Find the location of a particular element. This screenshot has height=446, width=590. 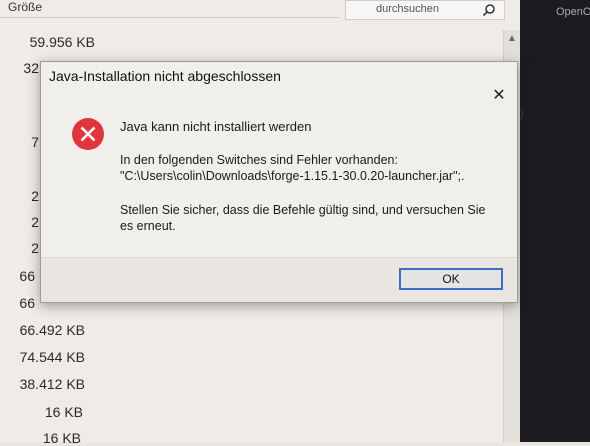

scroll-up-icon: ▲ is located at coordinates (512, 39).